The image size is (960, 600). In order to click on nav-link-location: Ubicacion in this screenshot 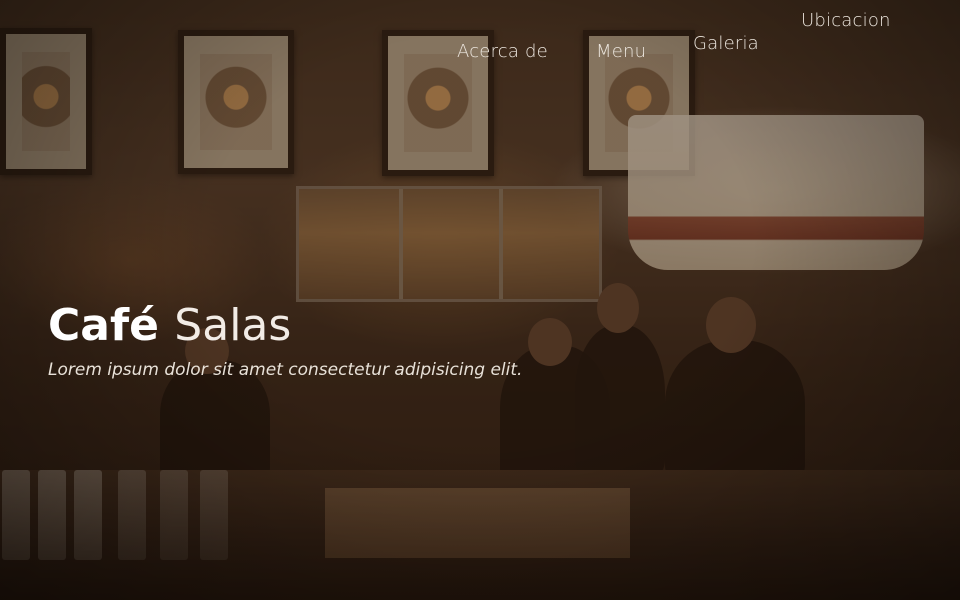, I will do `click(846, 20)`.